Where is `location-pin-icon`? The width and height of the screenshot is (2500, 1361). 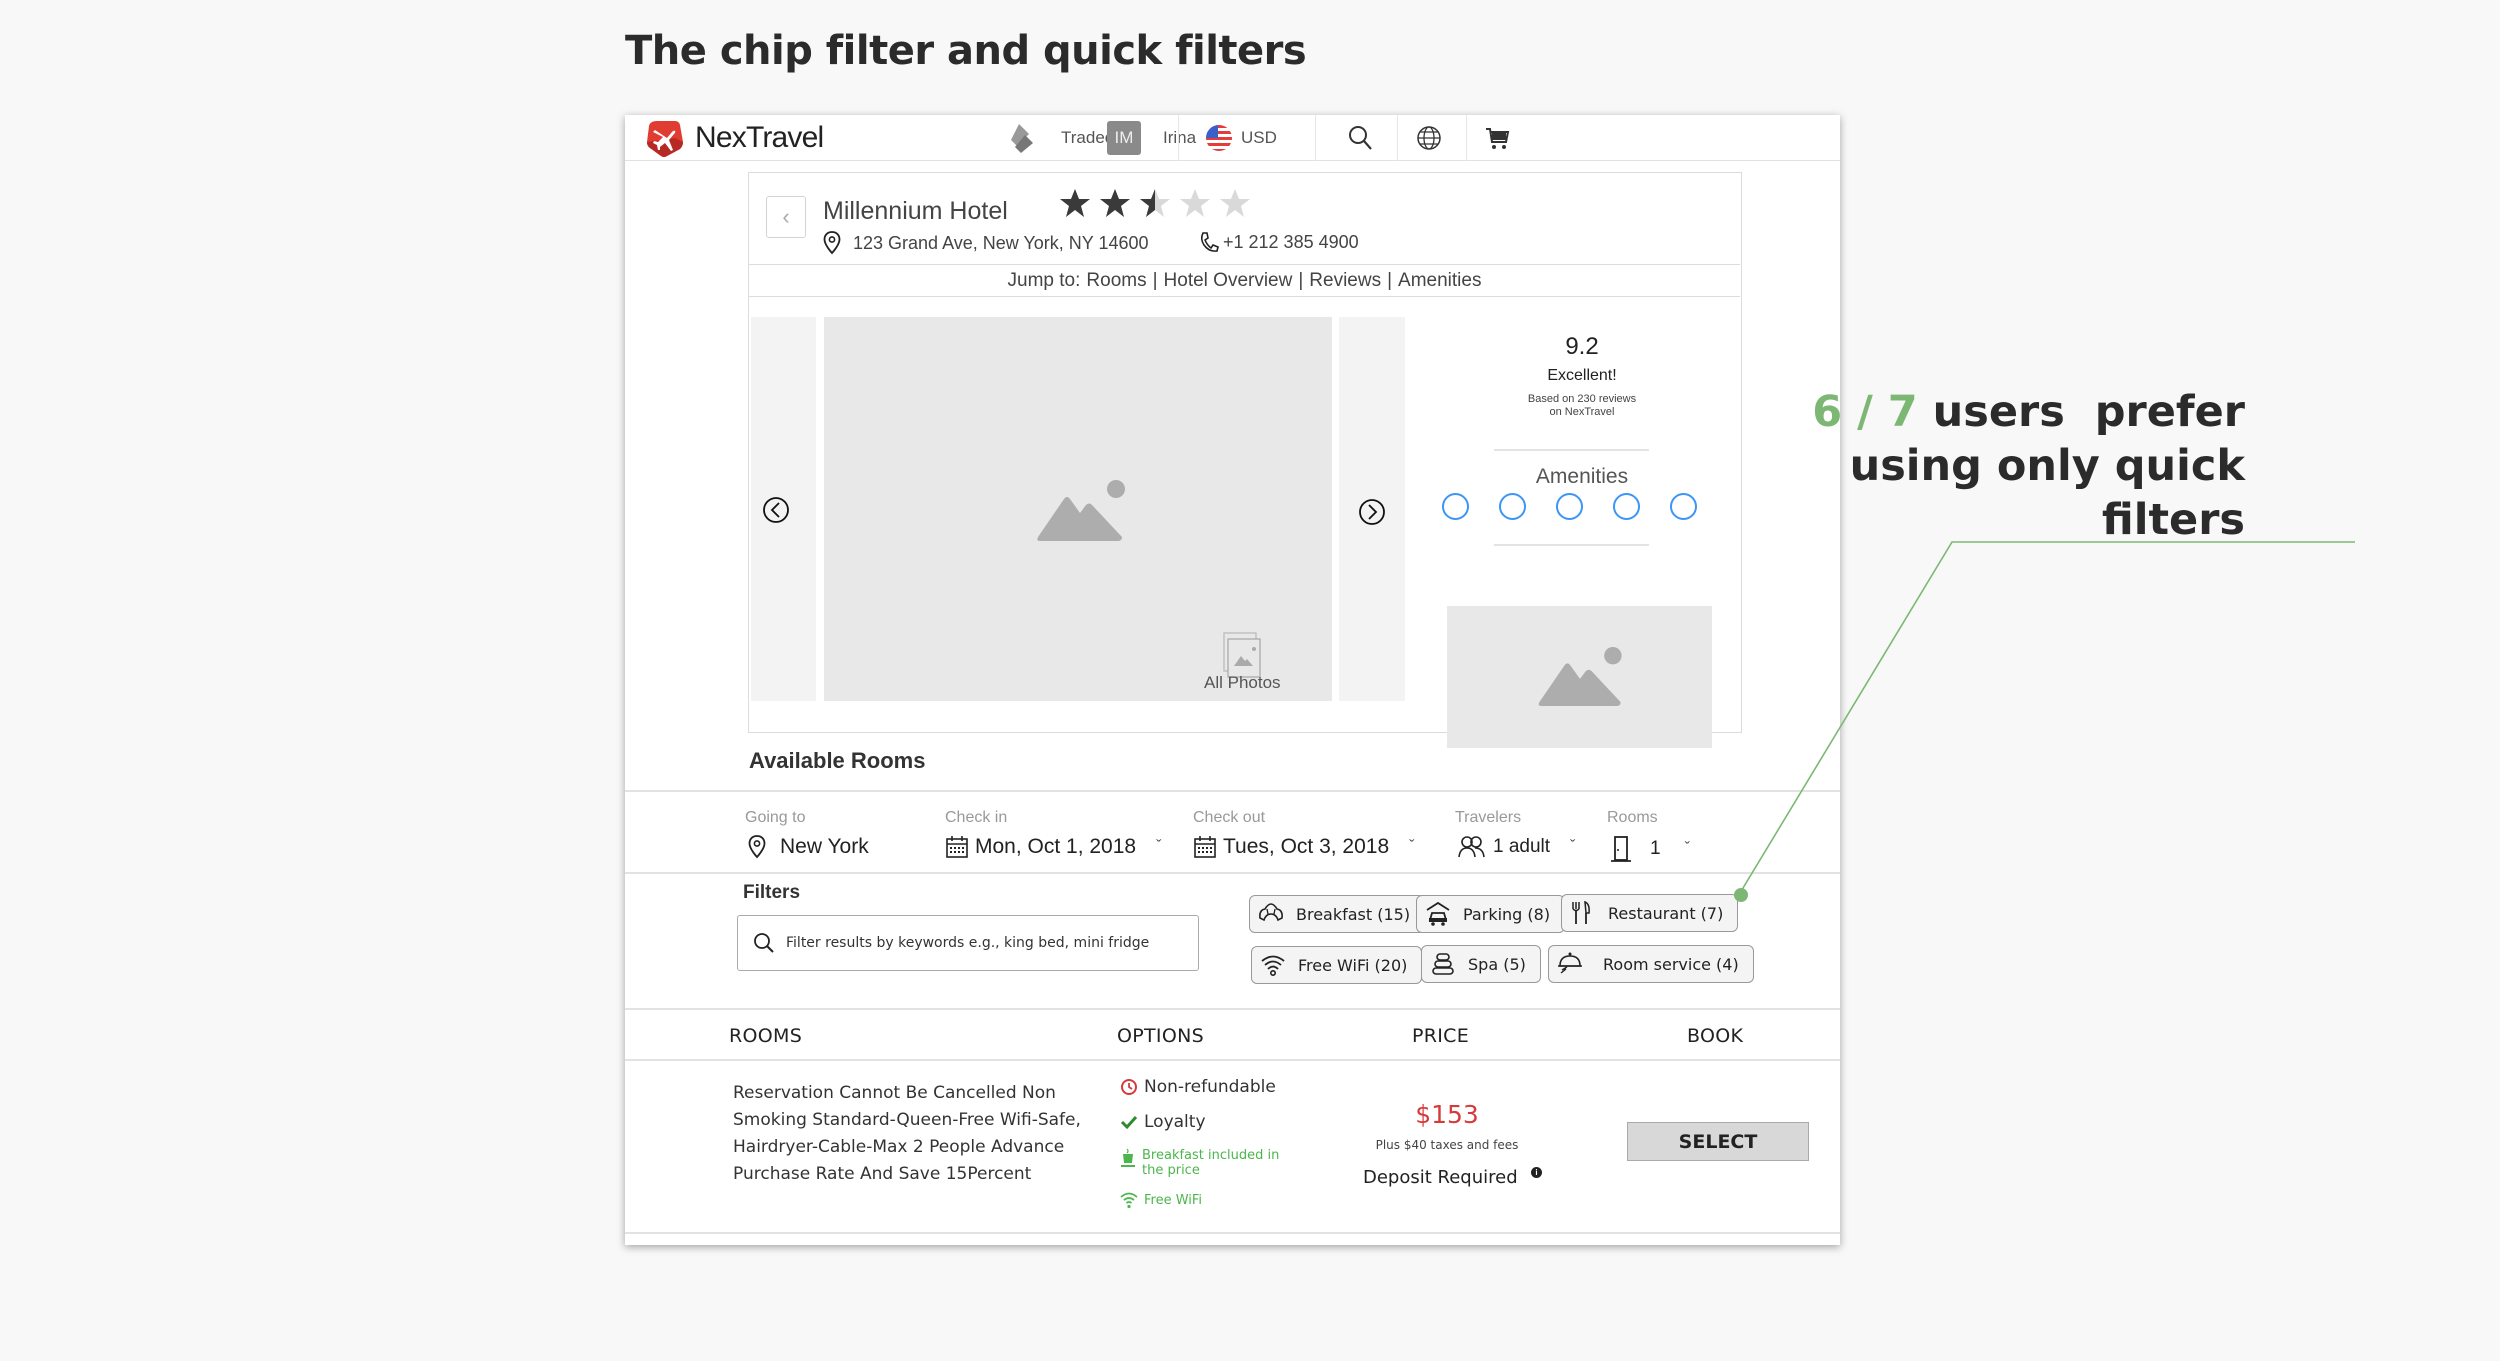 location-pin-icon is located at coordinates (832, 243).